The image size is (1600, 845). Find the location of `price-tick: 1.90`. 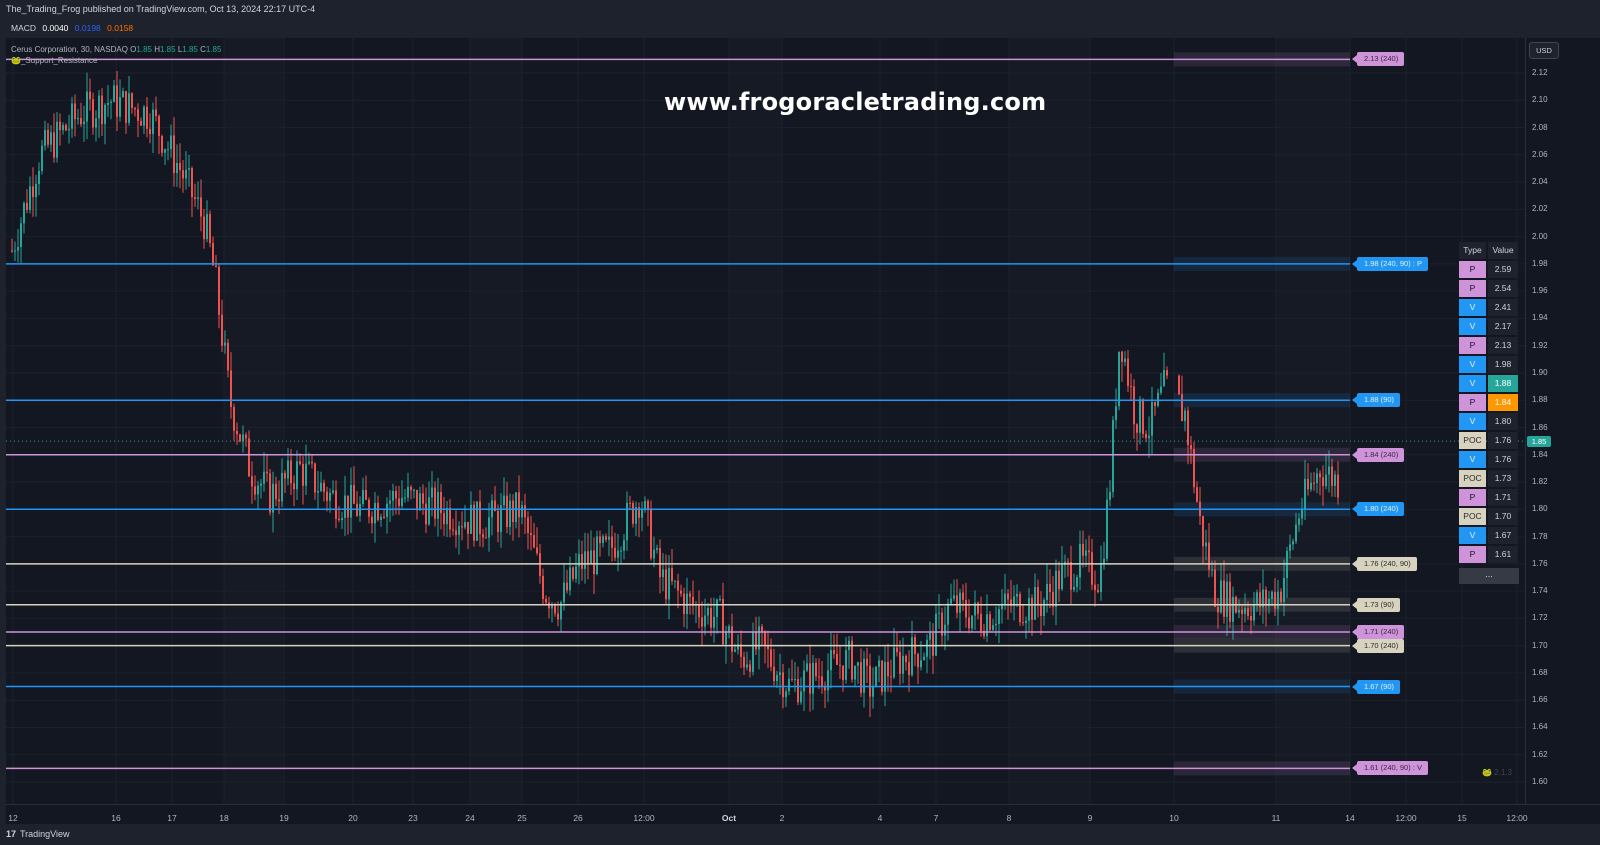

price-tick: 1.90 is located at coordinates (1540, 372).